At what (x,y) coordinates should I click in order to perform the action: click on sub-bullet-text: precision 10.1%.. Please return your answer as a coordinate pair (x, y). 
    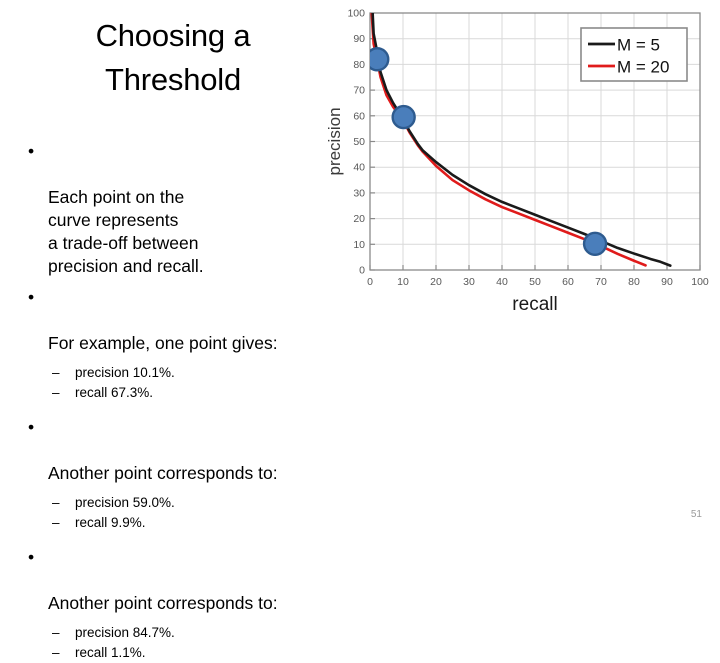
    Looking at the image, I should click on (125, 372).